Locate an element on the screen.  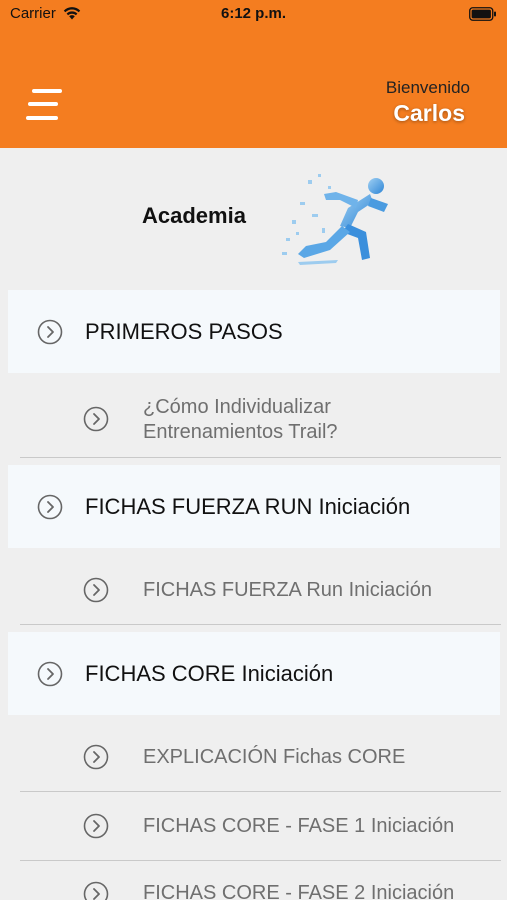
user-name: Carlos is located at coordinates (429, 113).